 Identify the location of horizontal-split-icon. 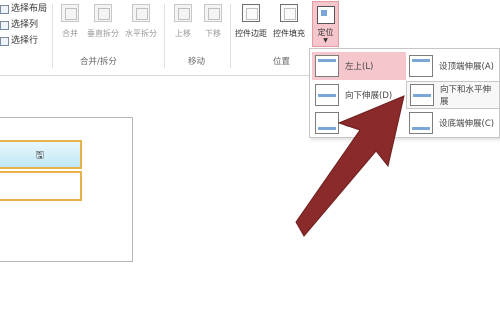
(141, 13).